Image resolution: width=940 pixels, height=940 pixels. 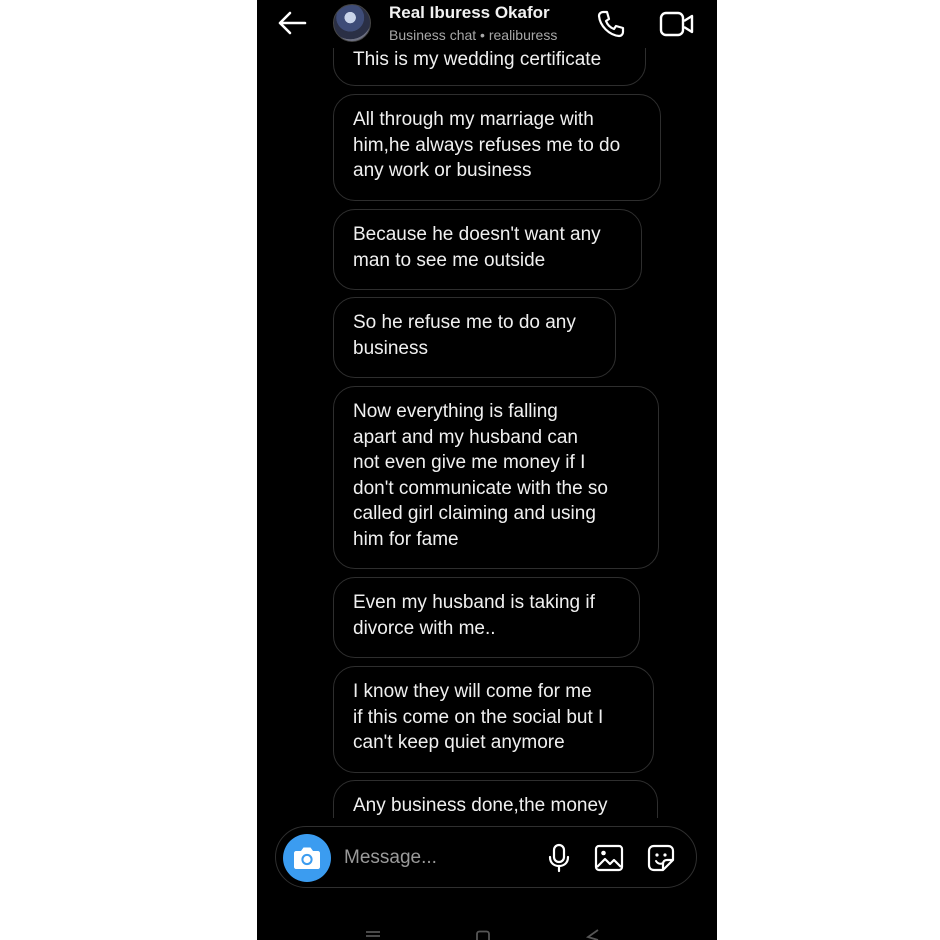 What do you see at coordinates (474, 514) in the screenshot?
I see `message-line: called girl claiming and using` at bounding box center [474, 514].